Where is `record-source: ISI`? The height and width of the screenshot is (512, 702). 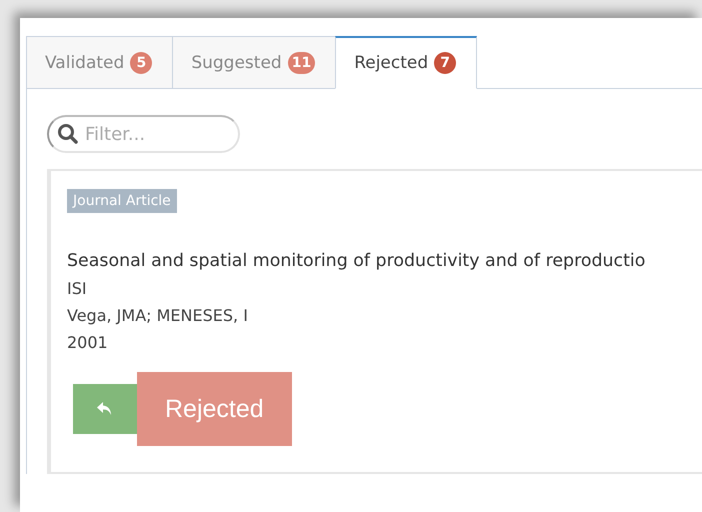
record-source: ISI is located at coordinates (77, 288).